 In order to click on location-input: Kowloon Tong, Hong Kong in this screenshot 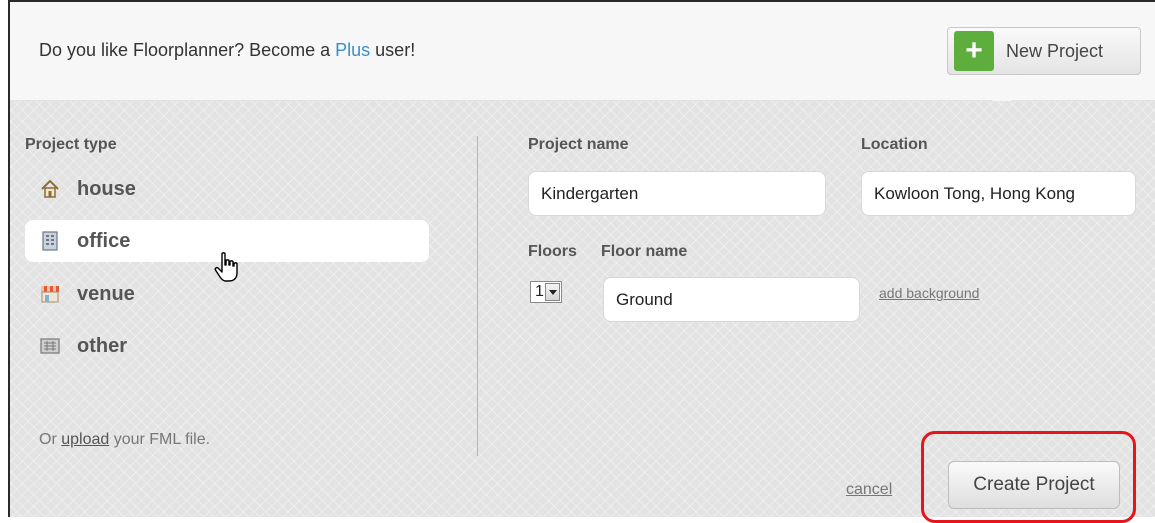, I will do `click(998, 193)`.